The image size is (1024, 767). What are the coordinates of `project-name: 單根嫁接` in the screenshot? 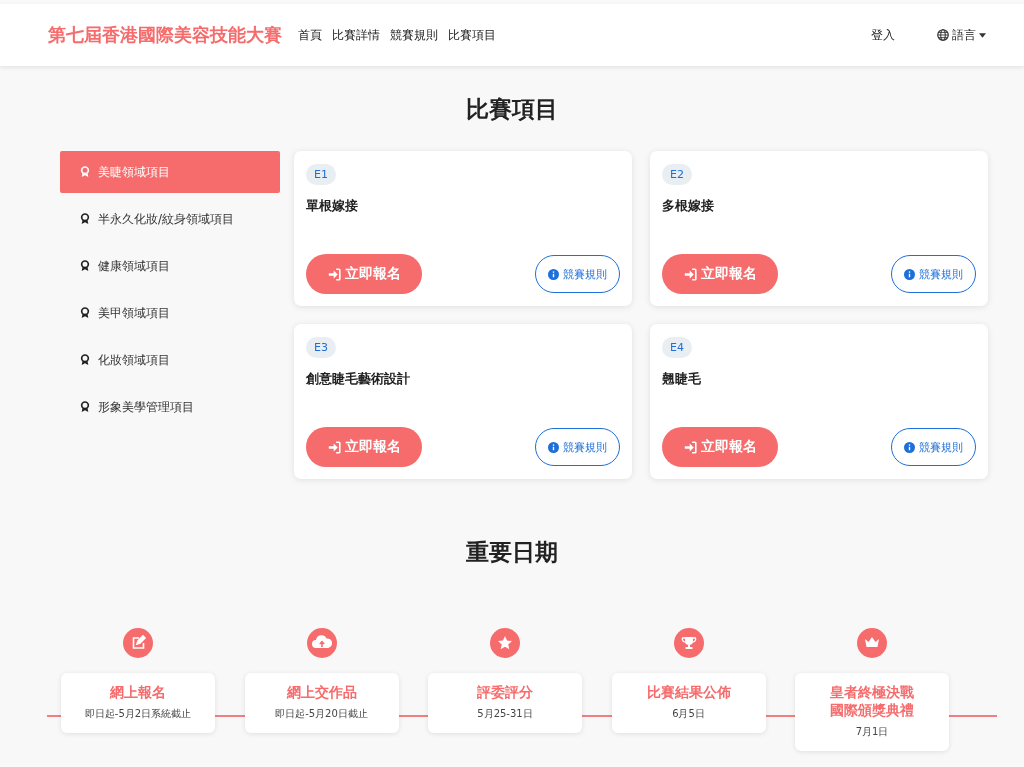 It's located at (332, 206).